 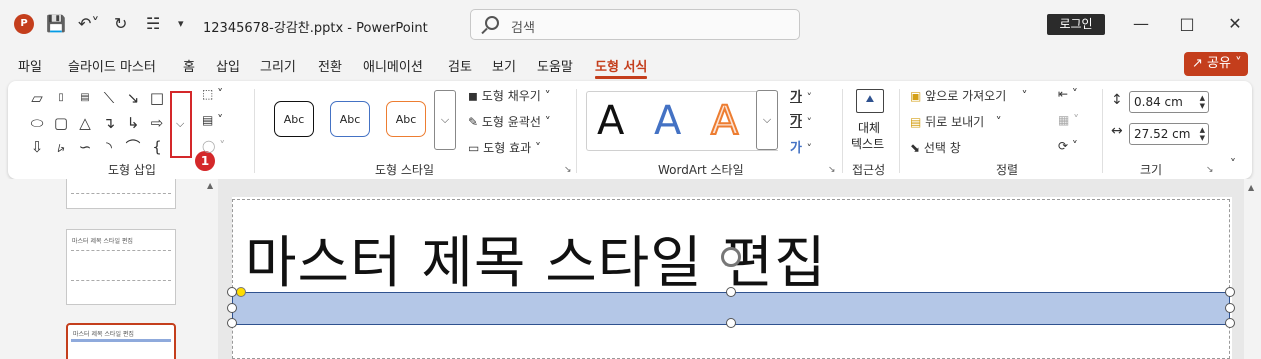 What do you see at coordinates (157, 98) in the screenshot?
I see `rectangle-icon: □` at bounding box center [157, 98].